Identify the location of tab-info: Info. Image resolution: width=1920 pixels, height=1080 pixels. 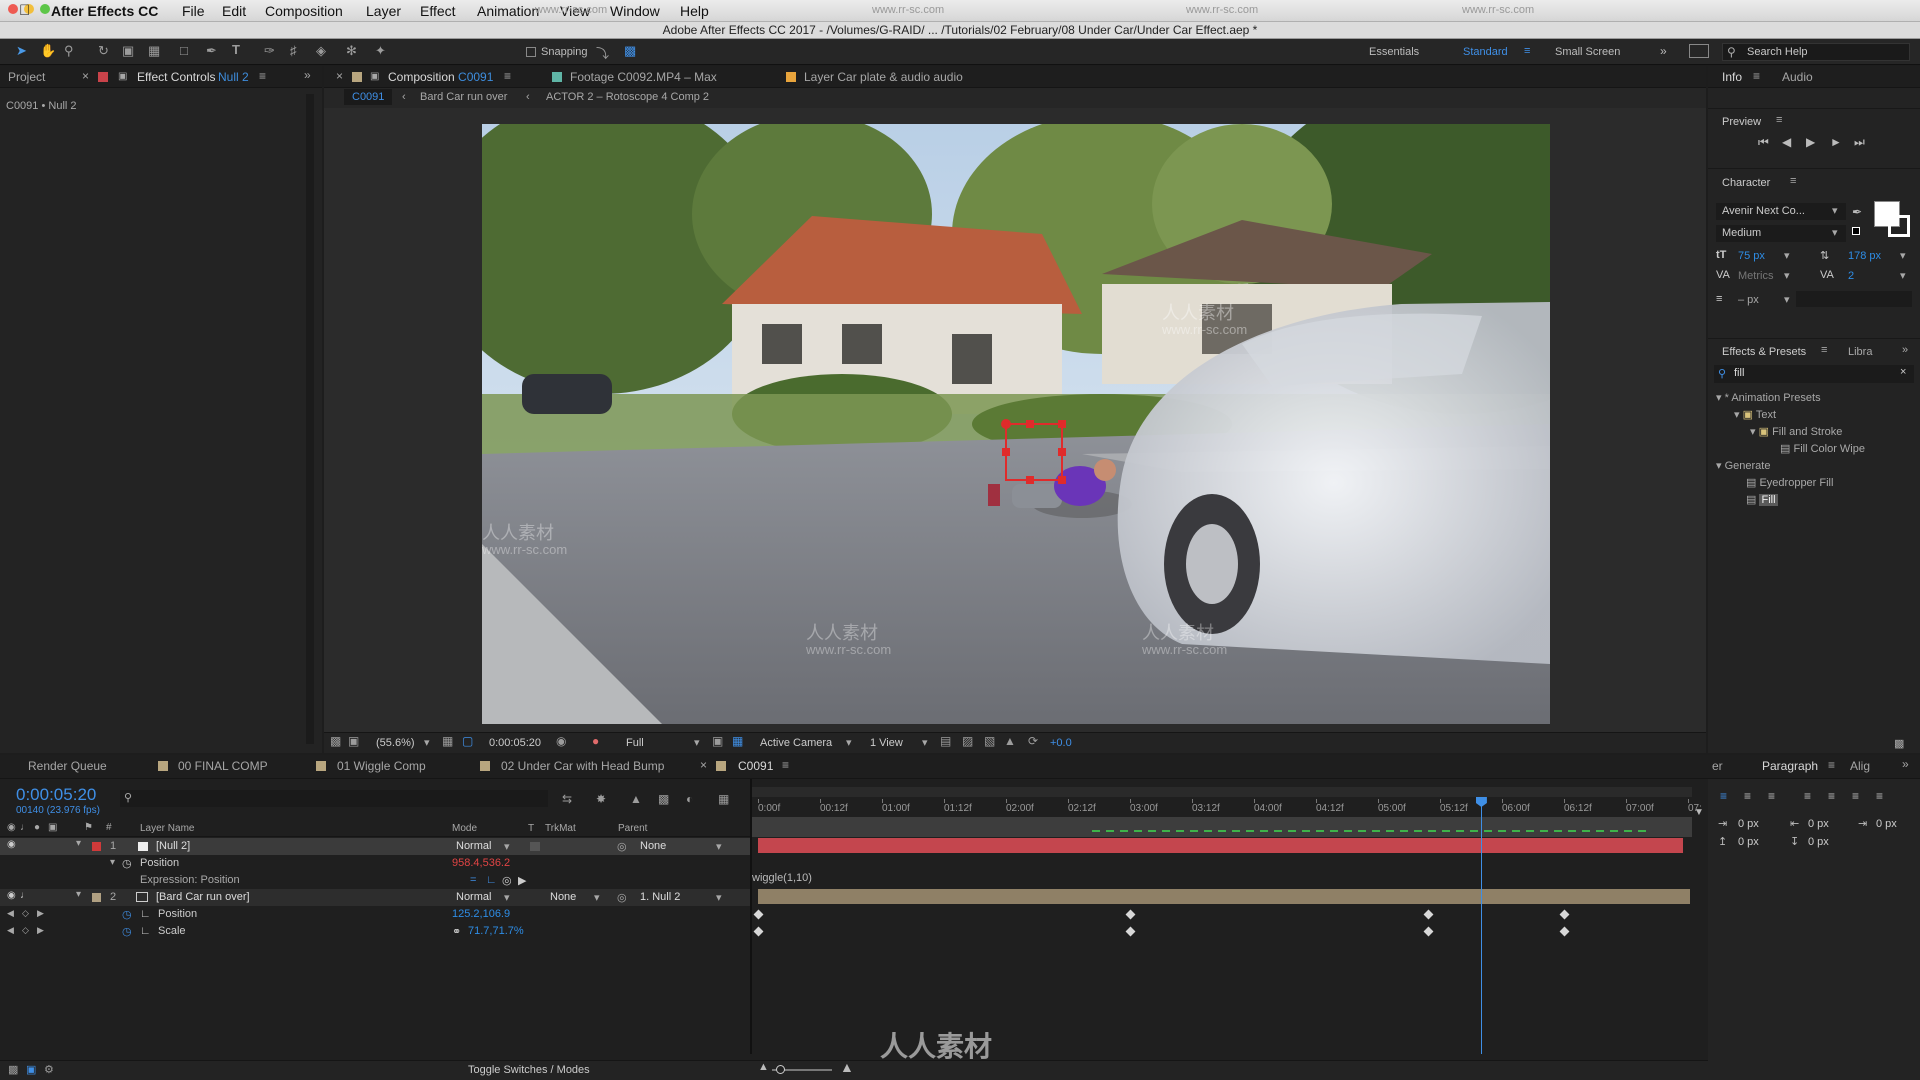
(1732, 77).